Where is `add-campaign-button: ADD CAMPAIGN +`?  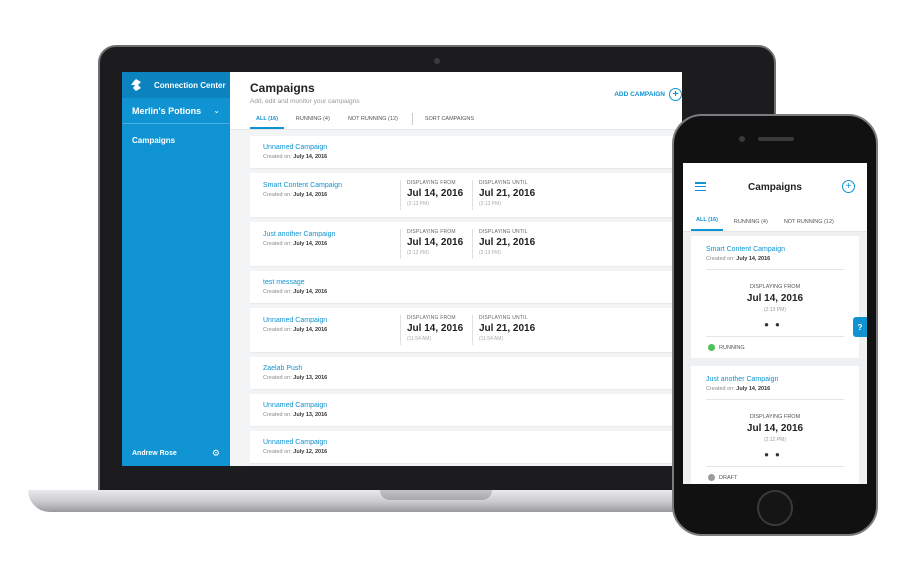 add-campaign-button: ADD CAMPAIGN + is located at coordinates (648, 94).